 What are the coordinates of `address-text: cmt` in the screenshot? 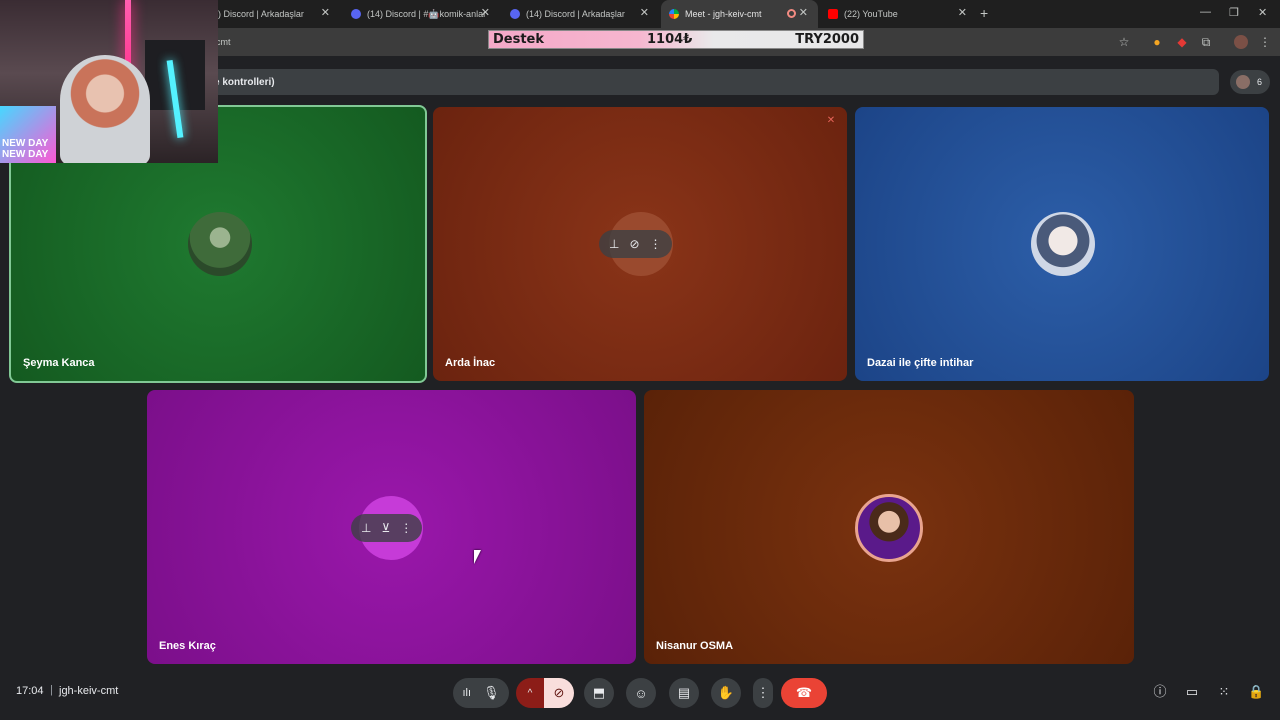 It's located at (223, 42).